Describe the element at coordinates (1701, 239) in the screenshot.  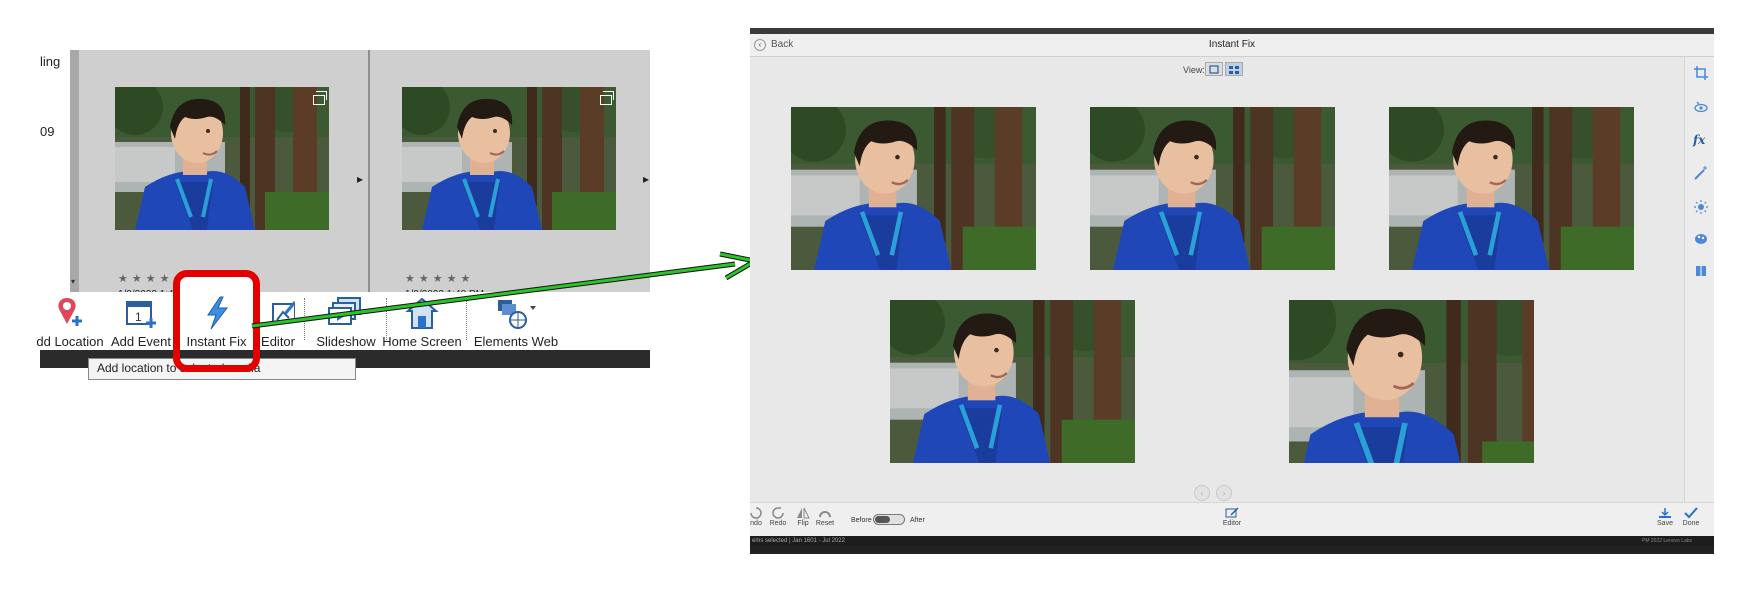
I see `color-icon` at that location.